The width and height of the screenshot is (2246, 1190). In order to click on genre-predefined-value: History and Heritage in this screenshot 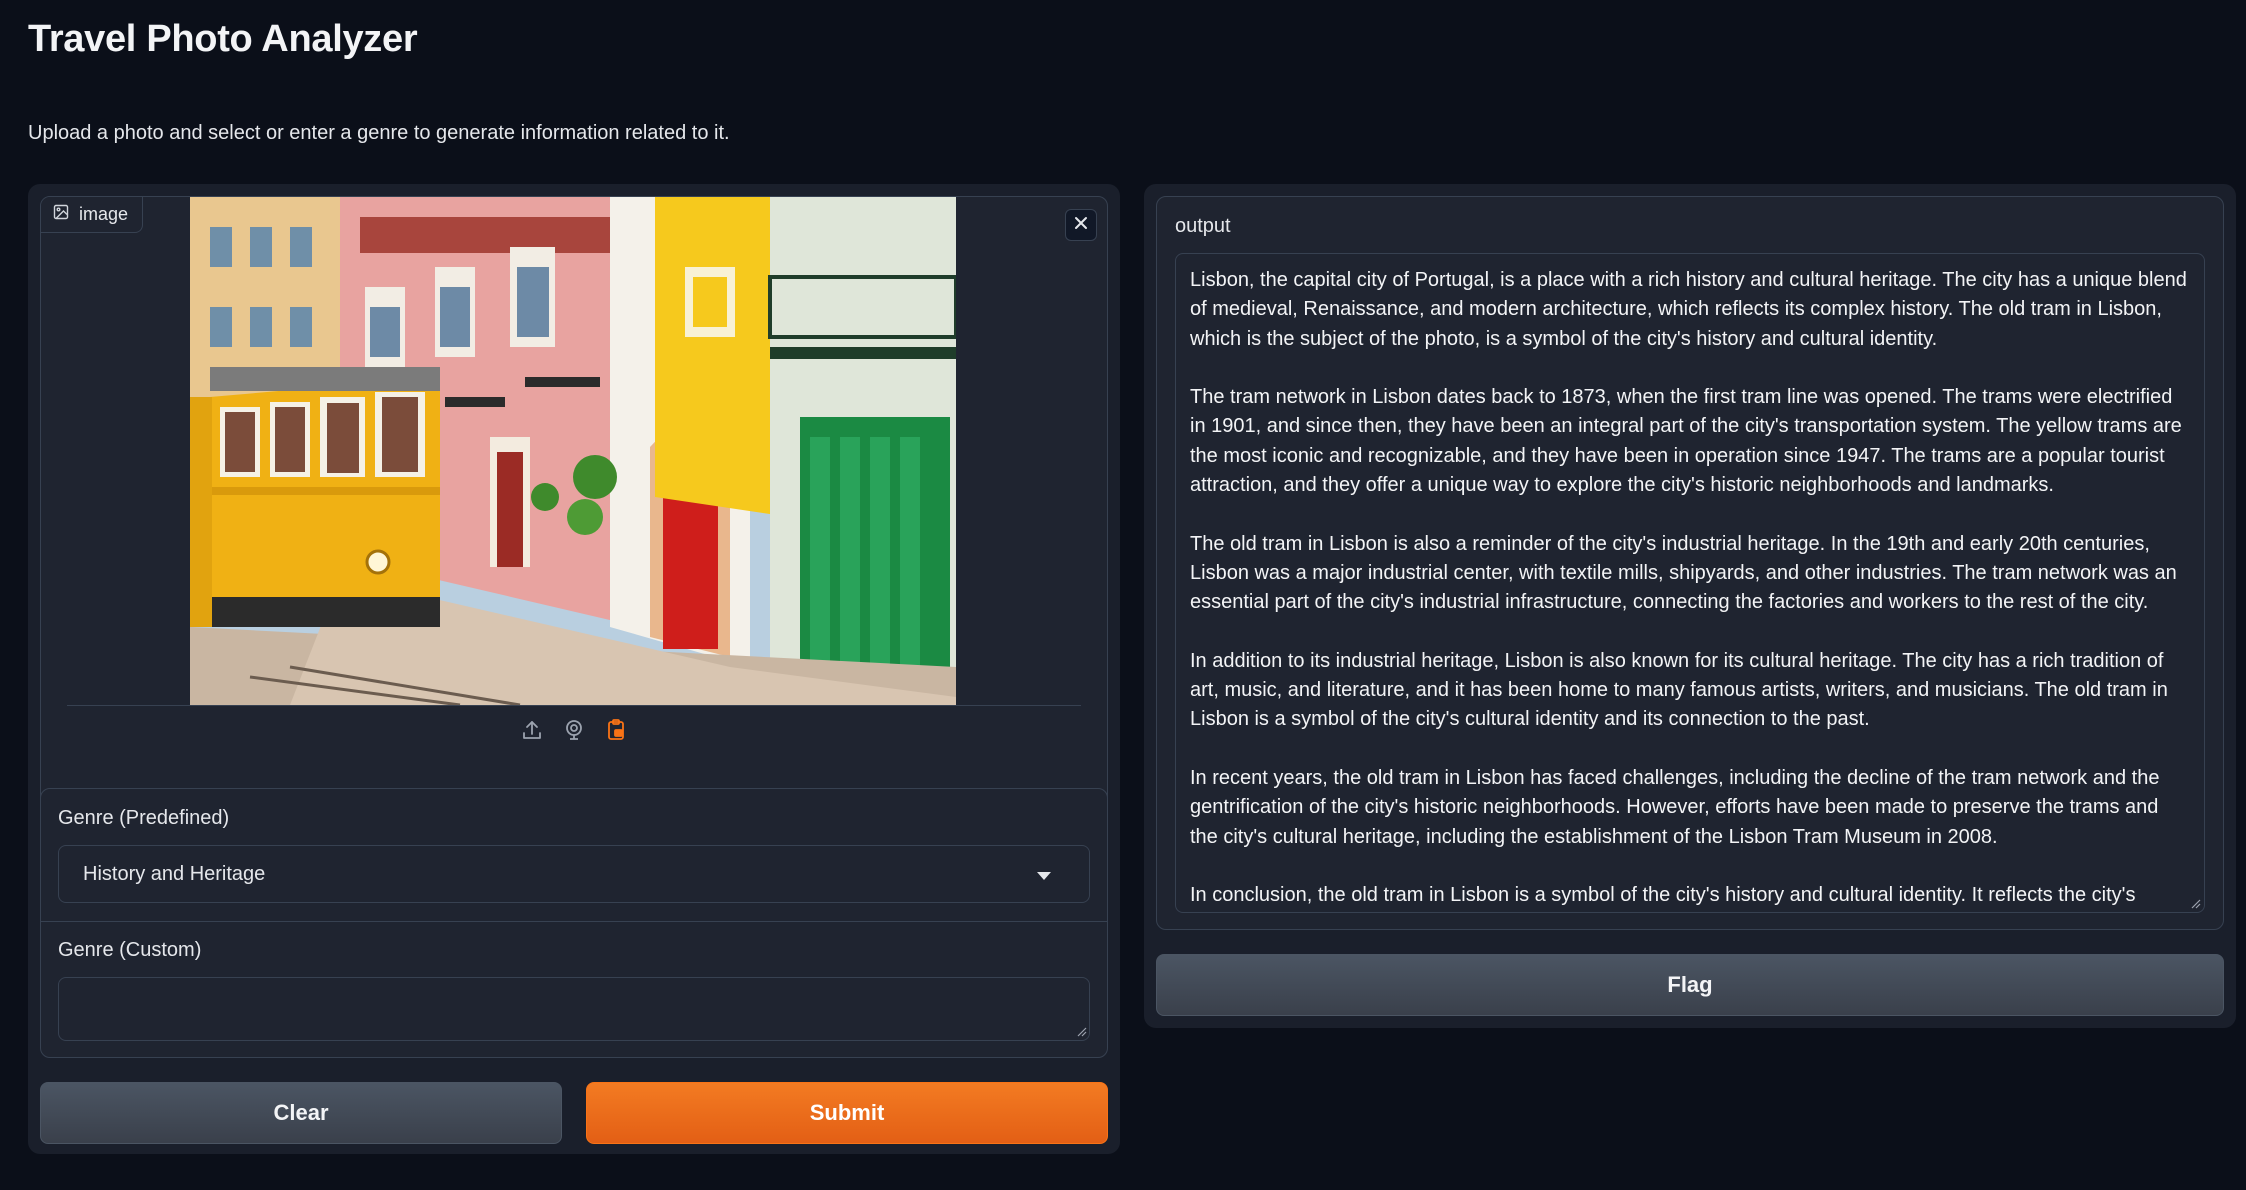, I will do `click(174, 873)`.